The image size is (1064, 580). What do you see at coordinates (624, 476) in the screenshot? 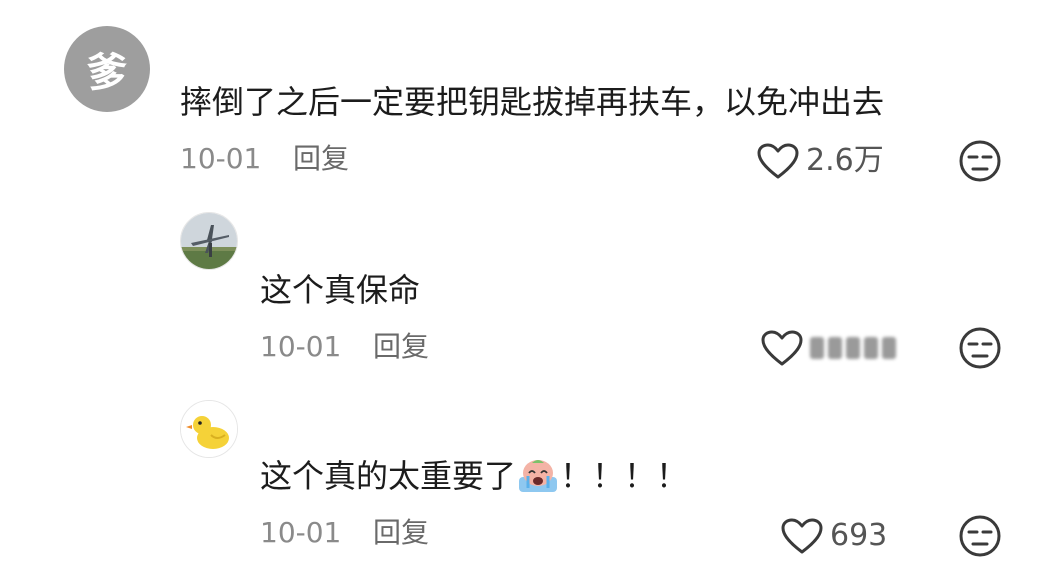
I see `comment-text-exclaim: ！！！！` at bounding box center [624, 476].